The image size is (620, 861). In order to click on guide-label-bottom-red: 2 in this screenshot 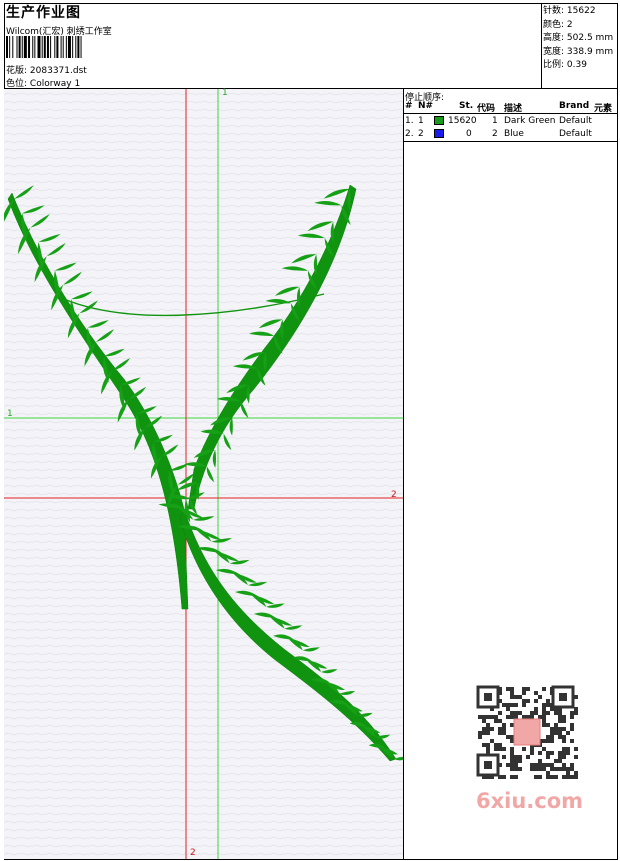, I will do `click(193, 853)`.